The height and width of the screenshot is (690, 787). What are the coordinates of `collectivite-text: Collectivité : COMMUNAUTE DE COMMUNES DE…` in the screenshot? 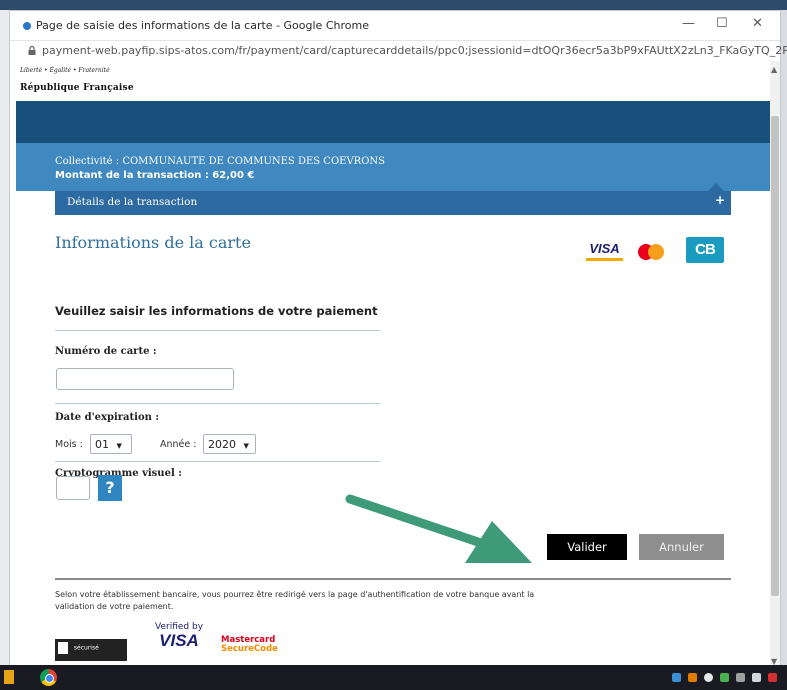 It's located at (220, 161).